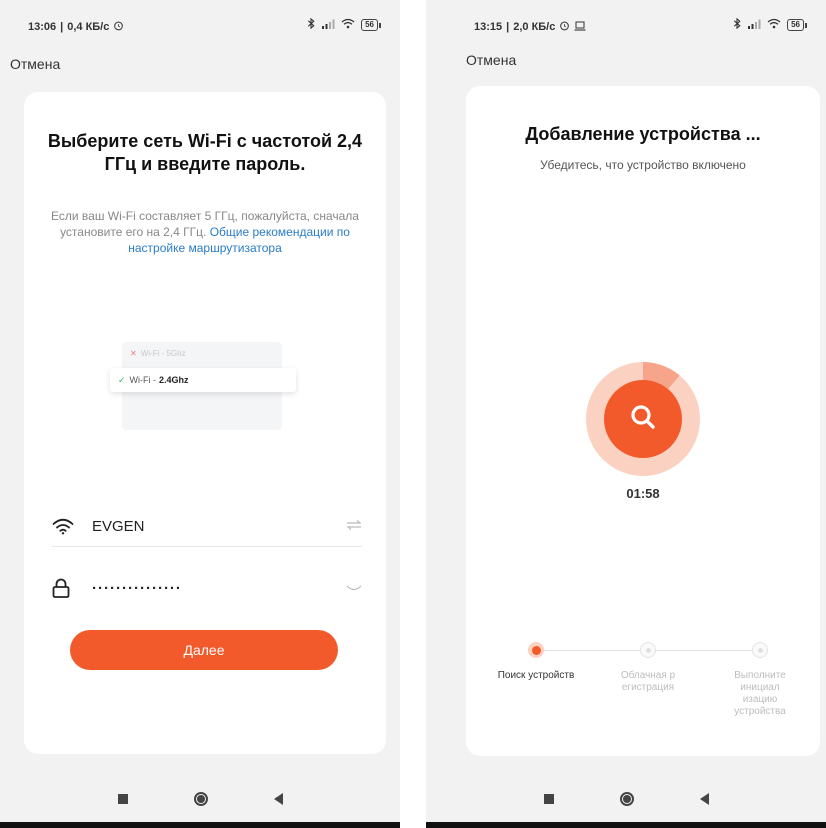 The image size is (826, 828). Describe the element at coordinates (137, 588) in the screenshot. I see `password-value: ···············` at that location.